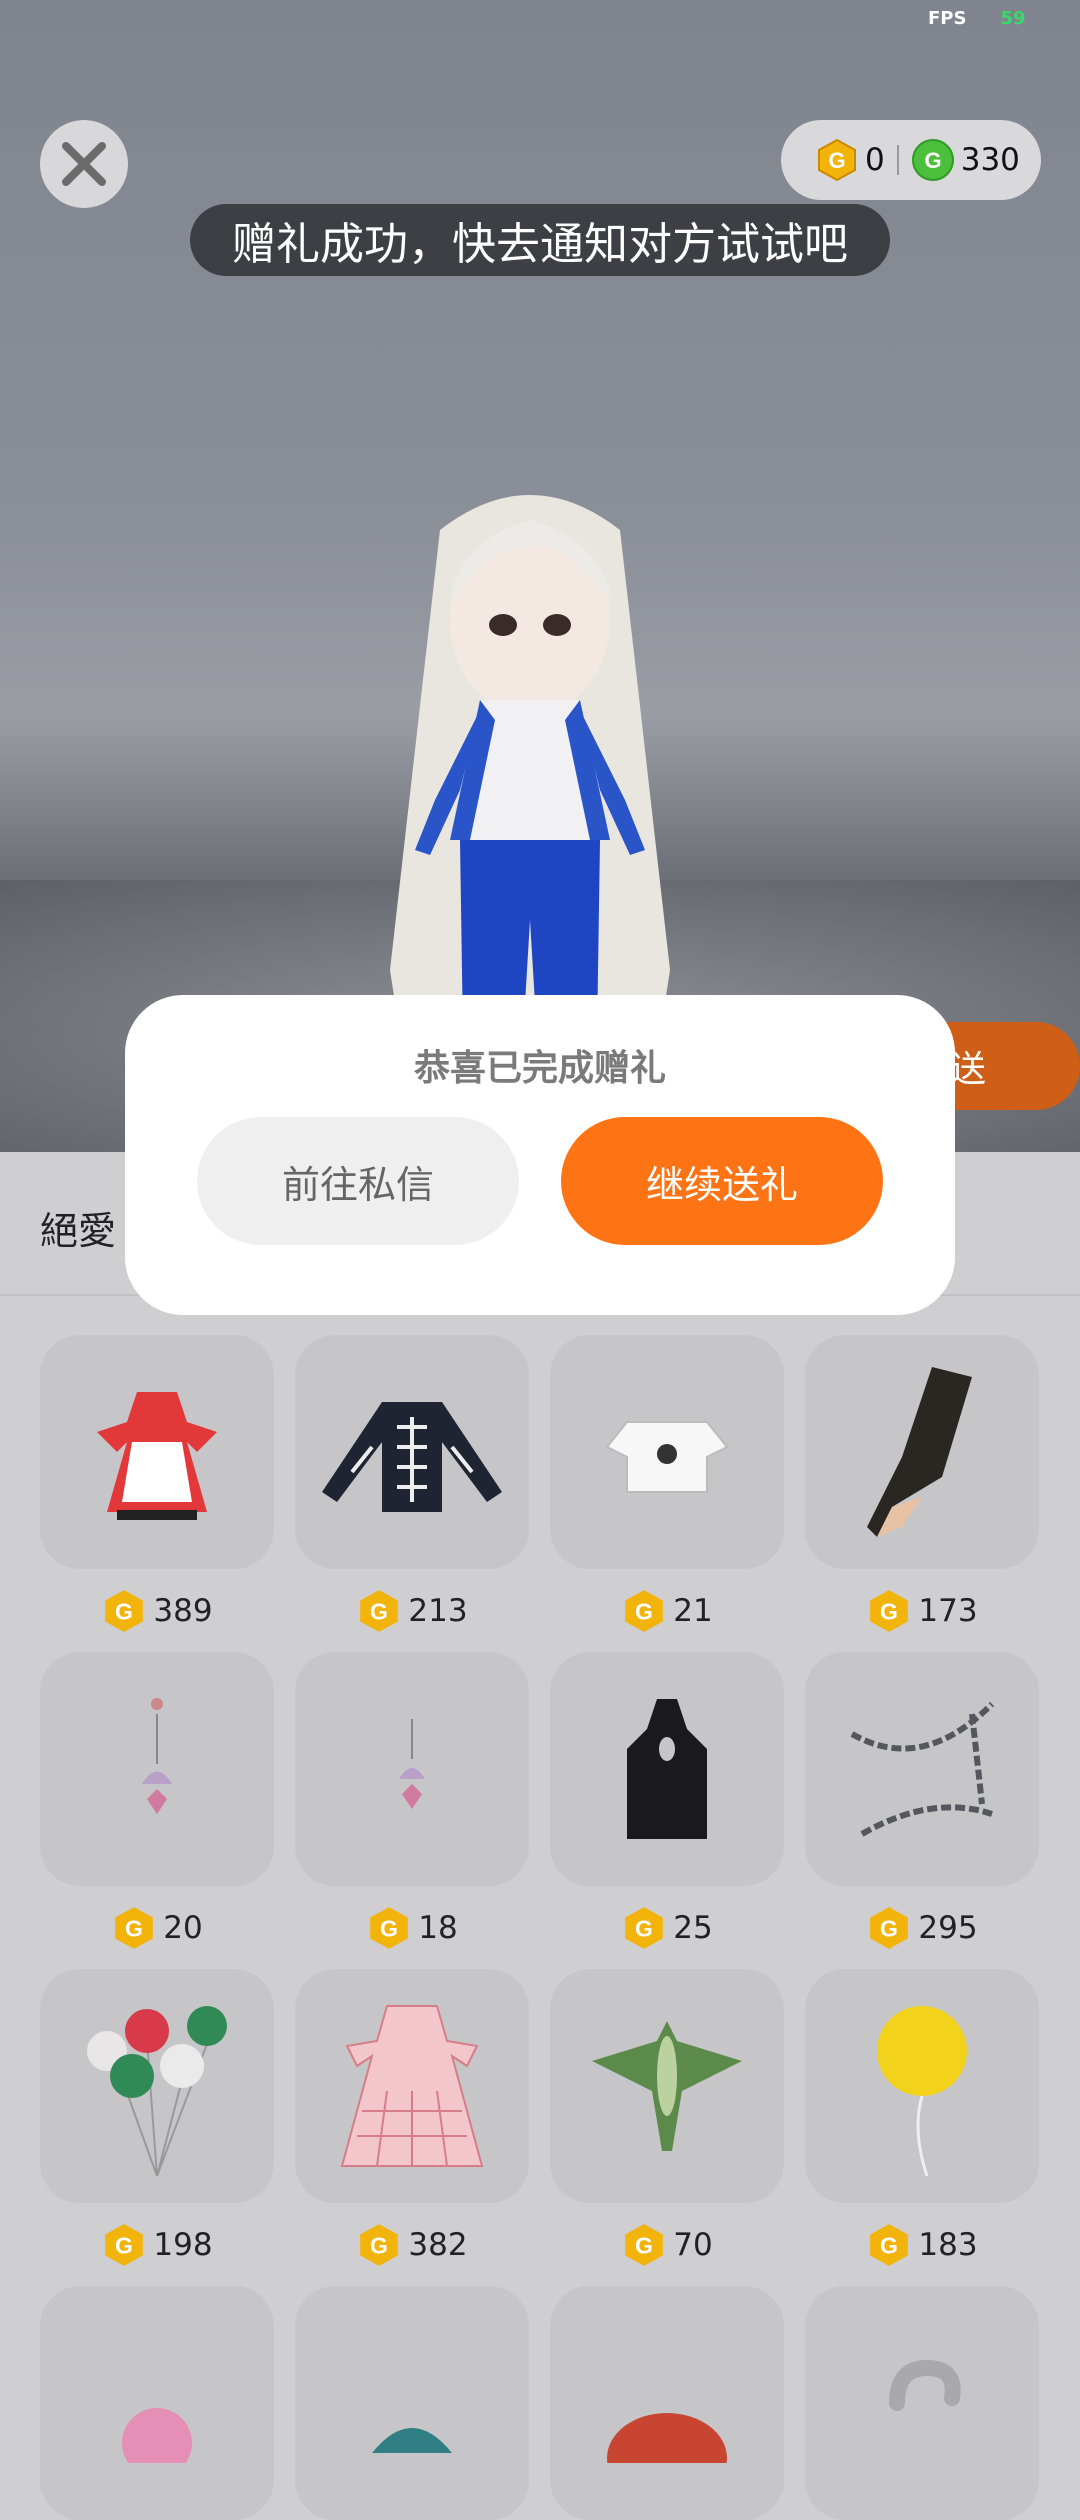 Image resolution: width=1080 pixels, height=2520 pixels. What do you see at coordinates (722, 1181) in the screenshot?
I see `continue-gifting-button: 继续送礼` at bounding box center [722, 1181].